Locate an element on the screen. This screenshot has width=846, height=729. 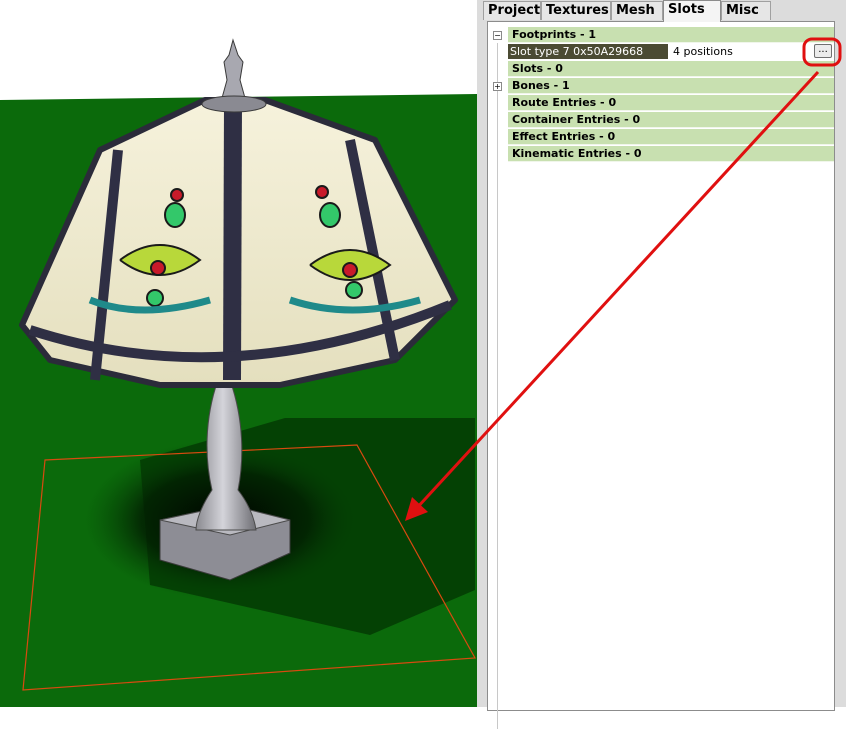
tree-row-container-entries: Container Entries - 0 is located at coordinates (671, 120).